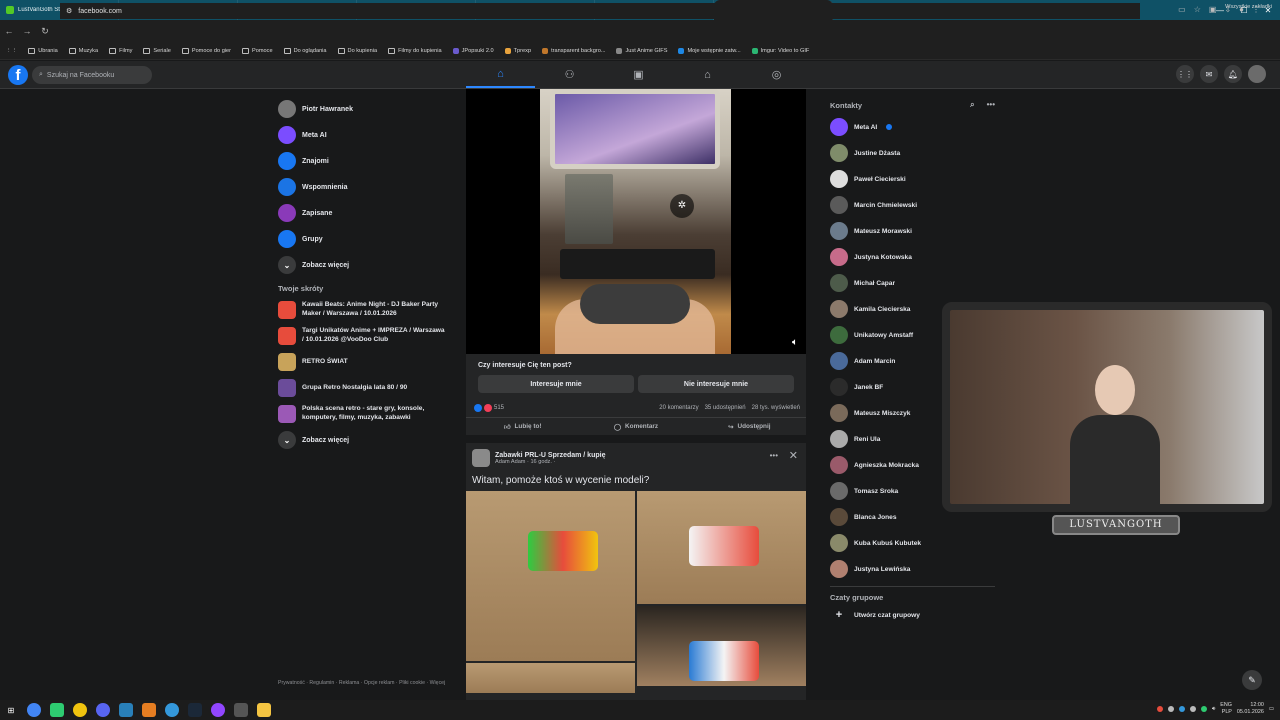 The height and width of the screenshot is (720, 1280). I want to click on contact-item: Justyna Lewińska, so click(912, 569).